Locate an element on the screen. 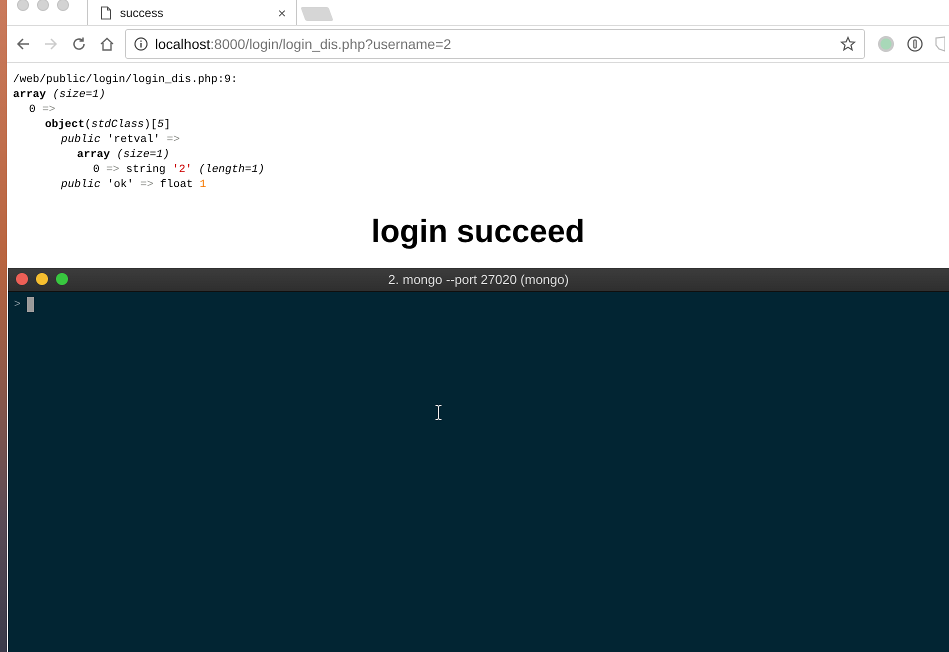 The height and width of the screenshot is (652, 949). dump-line: 0 => is located at coordinates (42, 110).